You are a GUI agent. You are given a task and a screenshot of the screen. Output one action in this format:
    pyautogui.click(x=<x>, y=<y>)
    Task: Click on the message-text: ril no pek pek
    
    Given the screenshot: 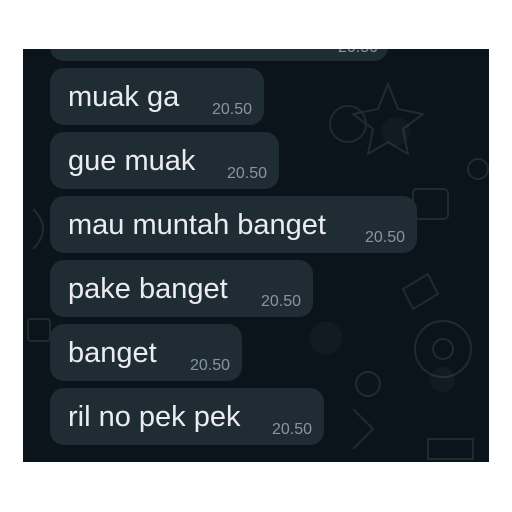 What is the action you would take?
    pyautogui.click(x=154, y=417)
    